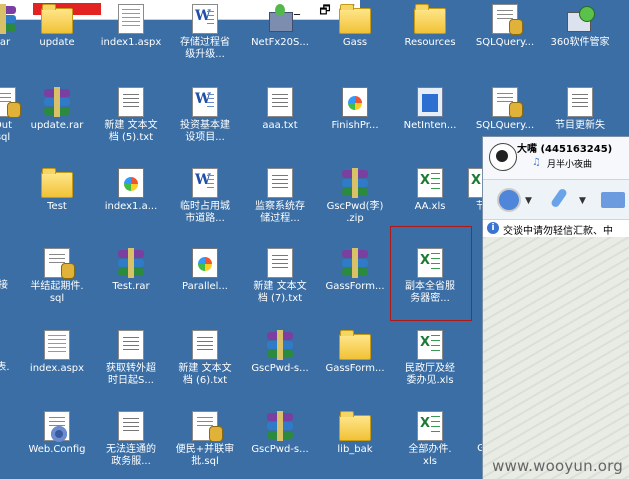 Image resolution: width=629 pixels, height=479 pixels. Describe the element at coordinates (507, 199) in the screenshot. I see `video-call-icon` at that location.